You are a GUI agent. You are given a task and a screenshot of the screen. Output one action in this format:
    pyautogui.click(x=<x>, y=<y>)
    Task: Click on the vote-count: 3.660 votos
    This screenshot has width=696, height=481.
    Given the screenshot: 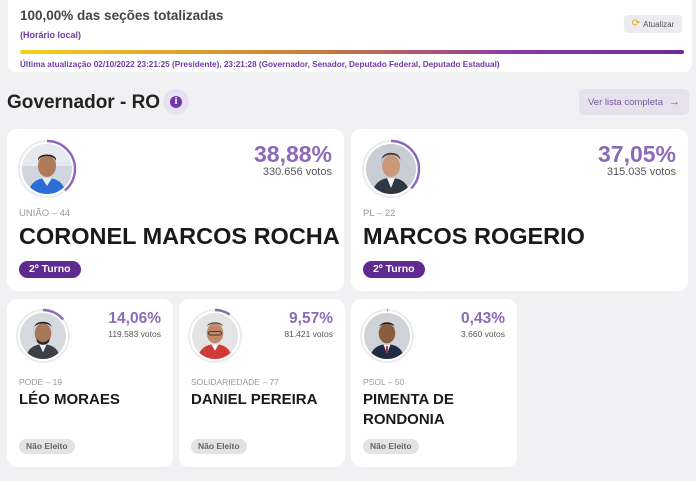 What is the action you would take?
    pyautogui.click(x=483, y=334)
    